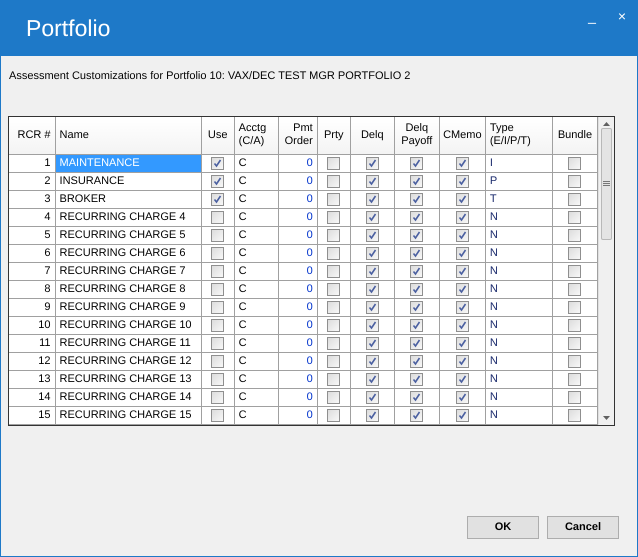 The width and height of the screenshot is (638, 557). I want to click on column-header: RCR #, so click(32, 135).